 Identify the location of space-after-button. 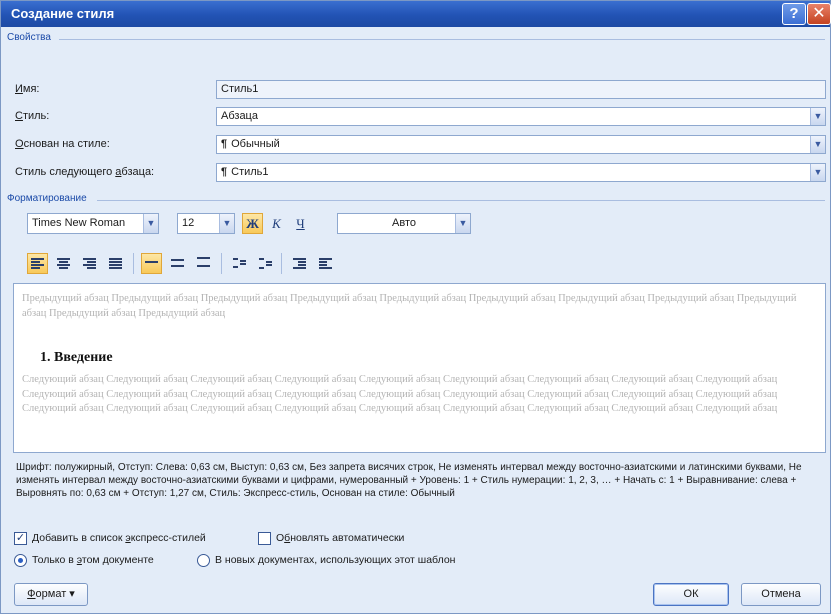
(265, 263).